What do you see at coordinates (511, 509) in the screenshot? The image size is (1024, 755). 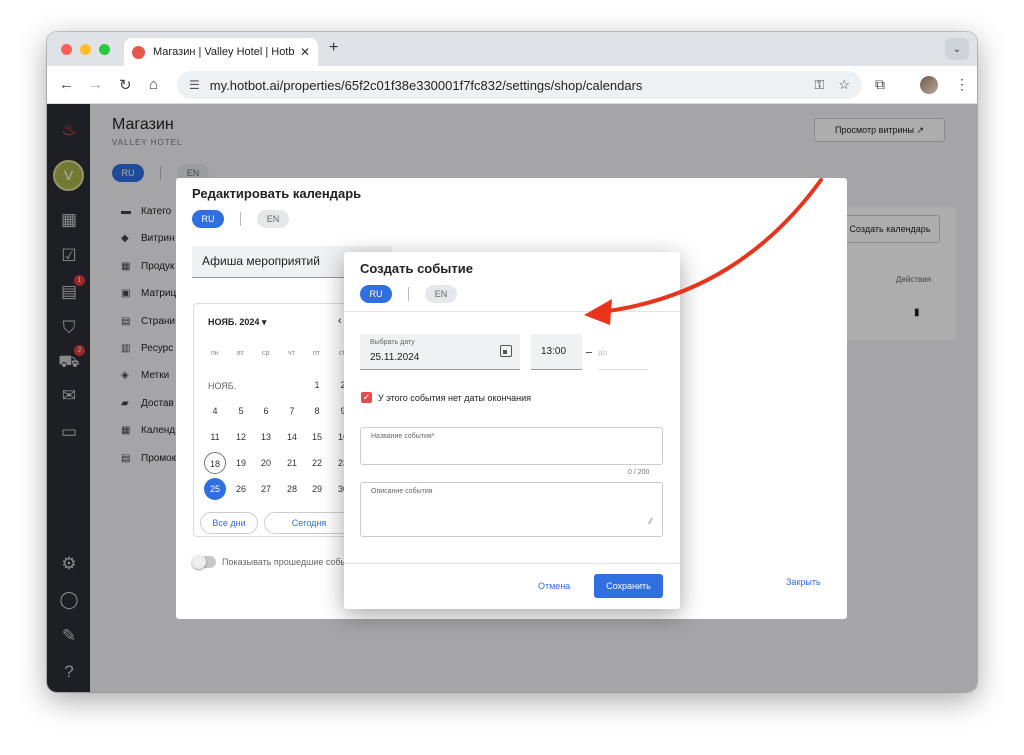 I see `event-description-textarea: Описание события ⁄⁄` at bounding box center [511, 509].